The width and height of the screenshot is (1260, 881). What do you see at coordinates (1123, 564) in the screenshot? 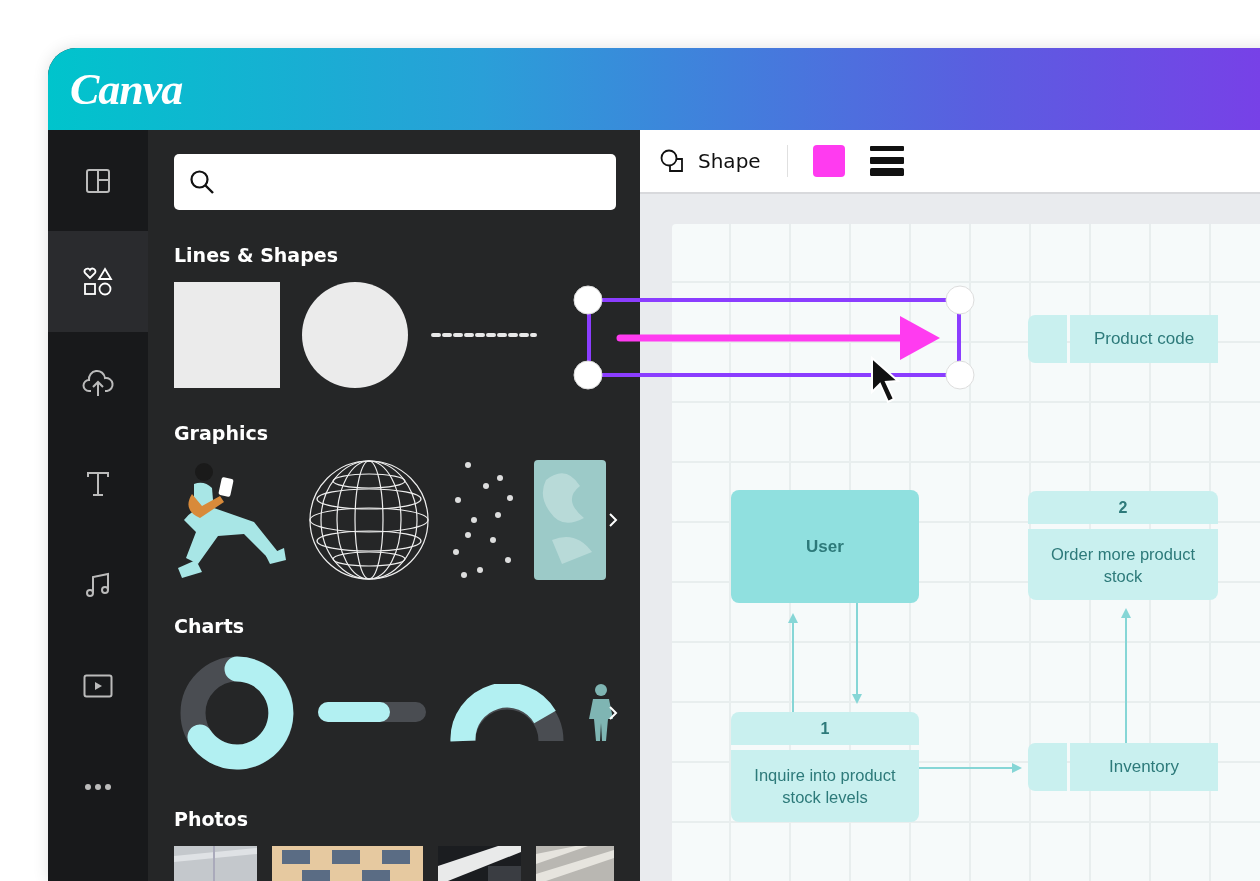
I see `process-node: Order more product stock` at bounding box center [1123, 564].